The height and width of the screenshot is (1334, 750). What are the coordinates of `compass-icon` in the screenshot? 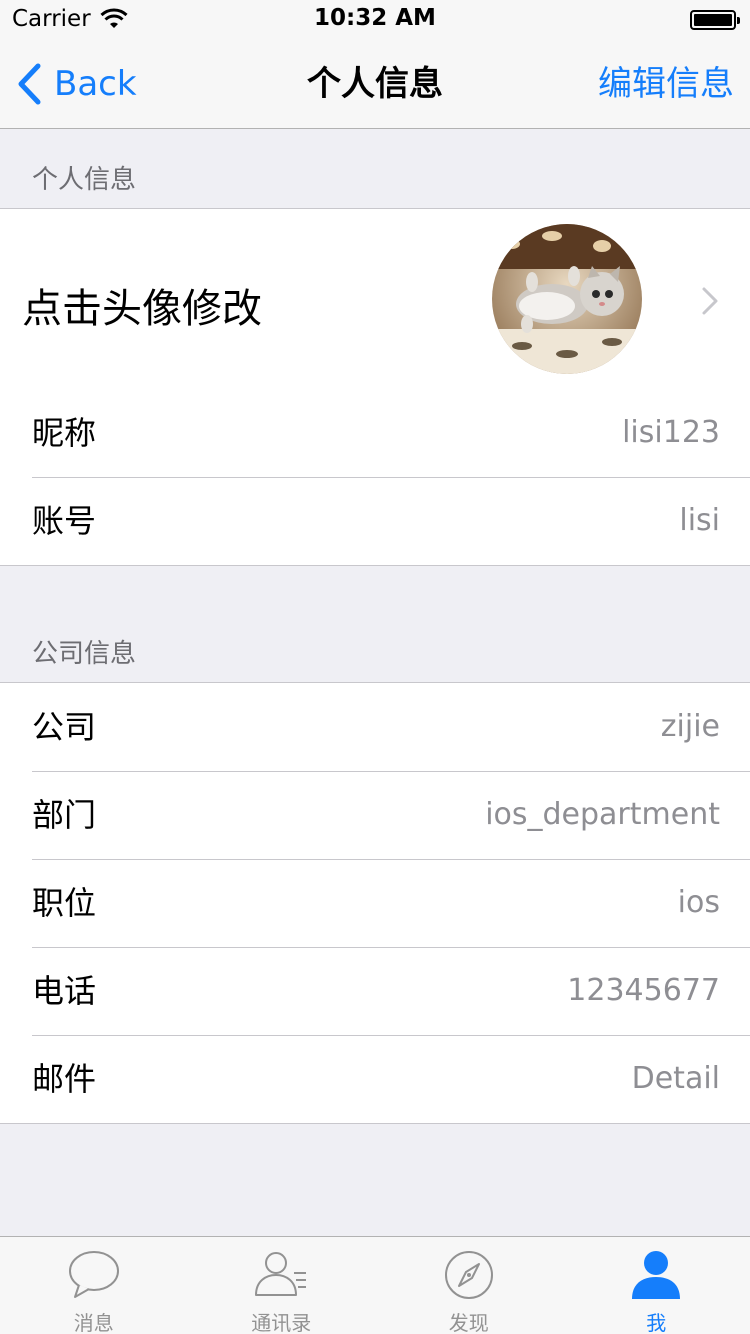 It's located at (468, 1275).